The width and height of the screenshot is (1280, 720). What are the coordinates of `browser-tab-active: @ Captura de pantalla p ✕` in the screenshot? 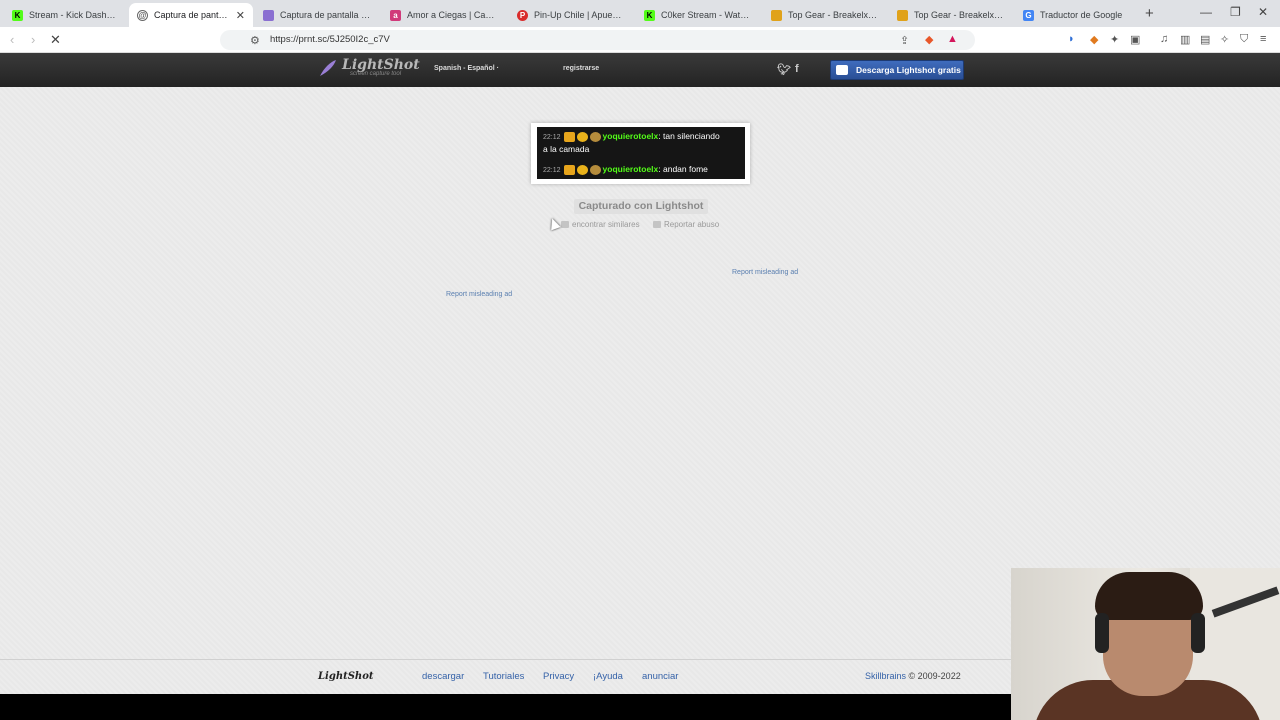 It's located at (191, 15).